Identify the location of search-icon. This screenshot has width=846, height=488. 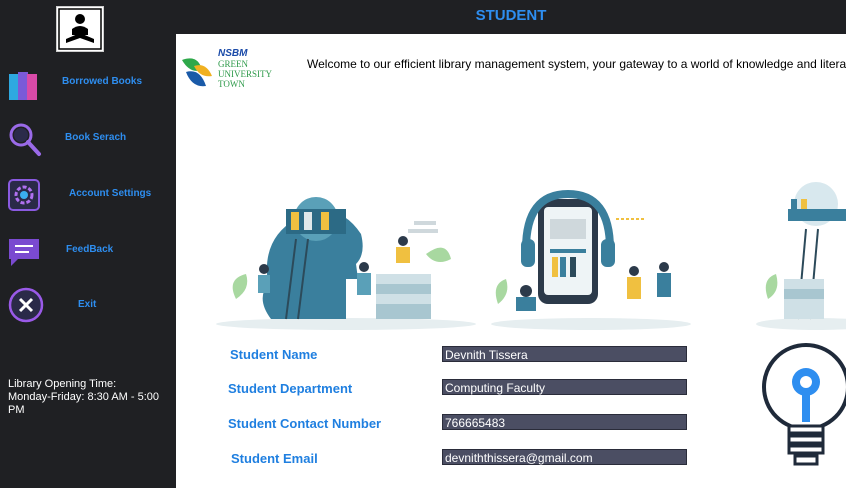
(25, 139).